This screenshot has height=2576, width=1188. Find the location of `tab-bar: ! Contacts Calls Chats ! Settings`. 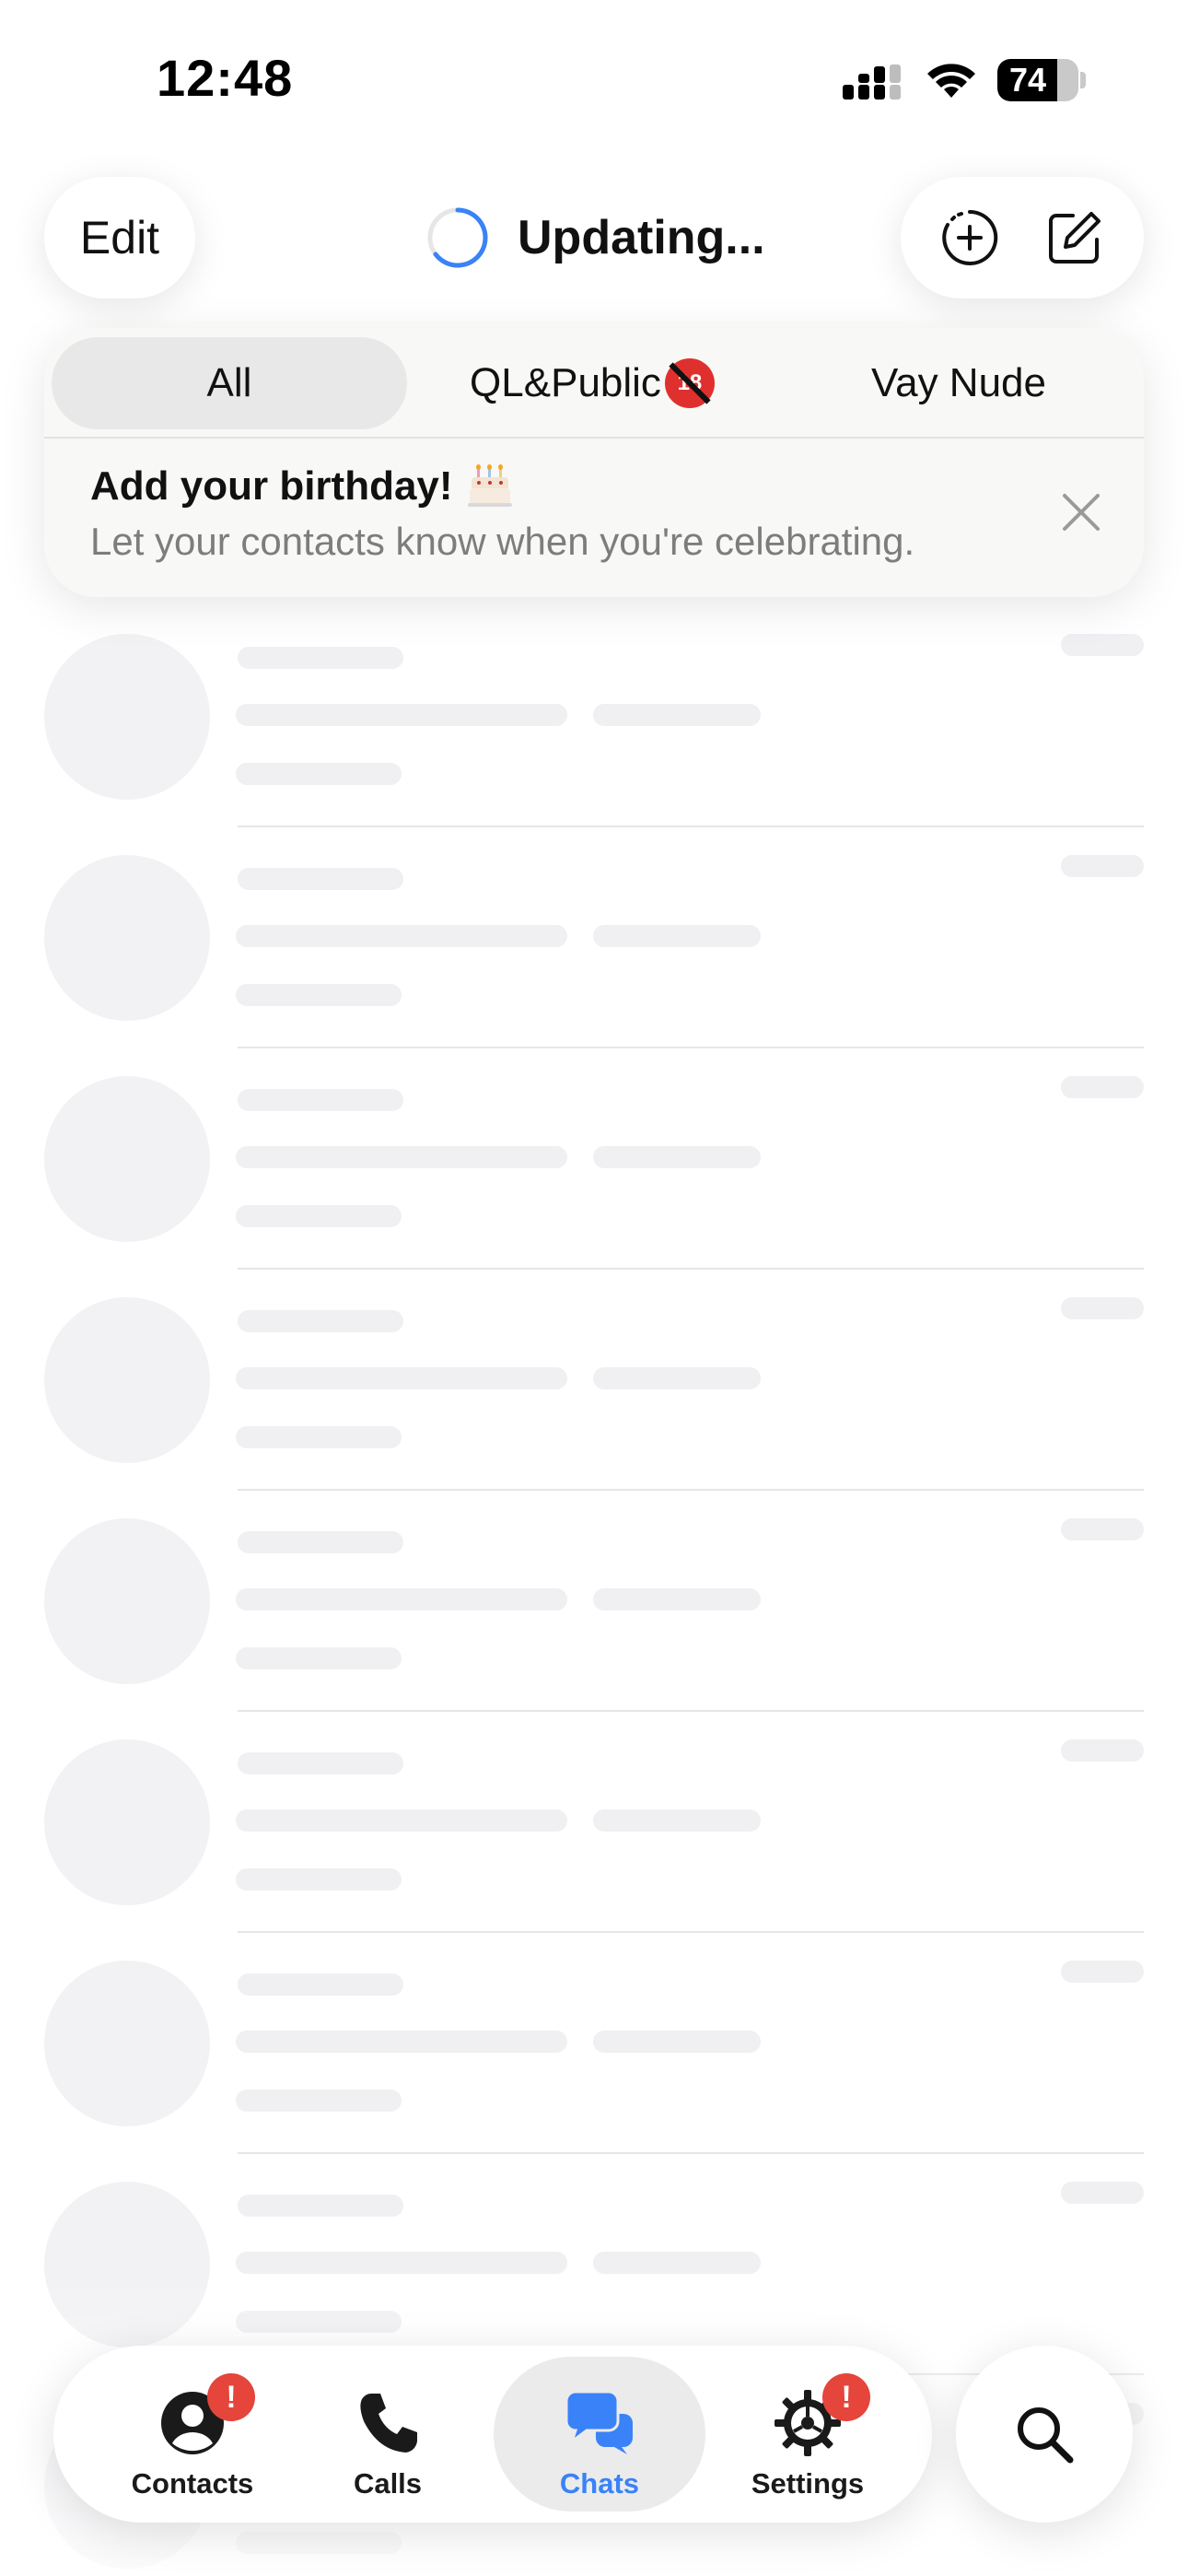

tab-bar: ! Contacts Calls Chats ! Settings is located at coordinates (493, 2434).